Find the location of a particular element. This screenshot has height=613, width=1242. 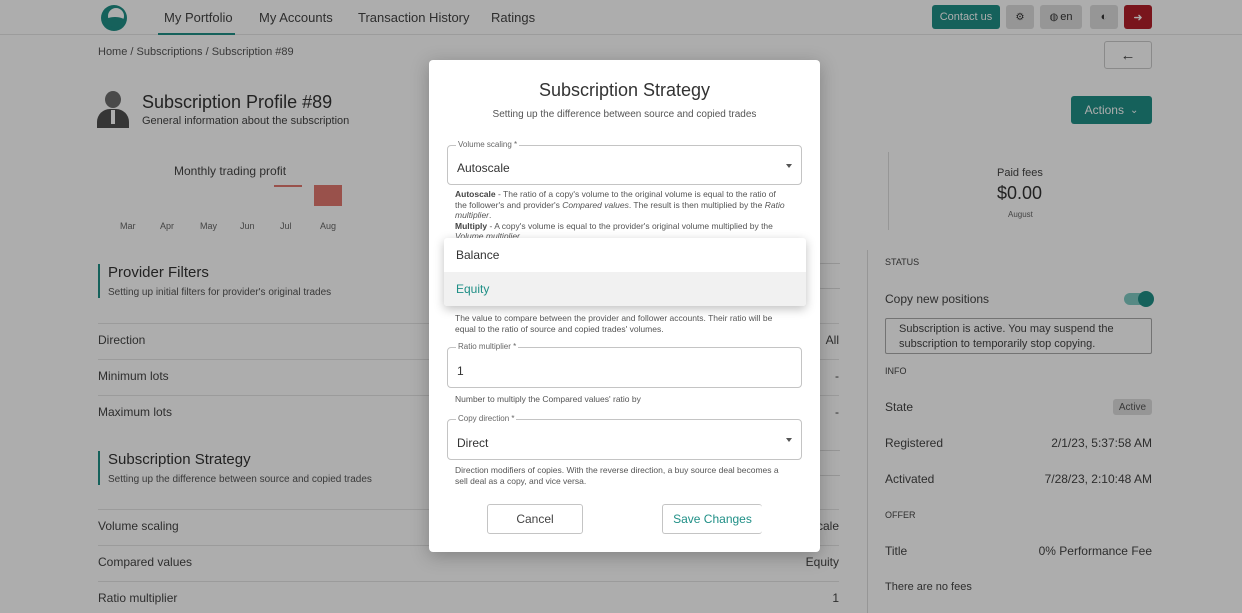

ratio-multiplier-field-label: Ratio multiplier * is located at coordinates (487, 346).